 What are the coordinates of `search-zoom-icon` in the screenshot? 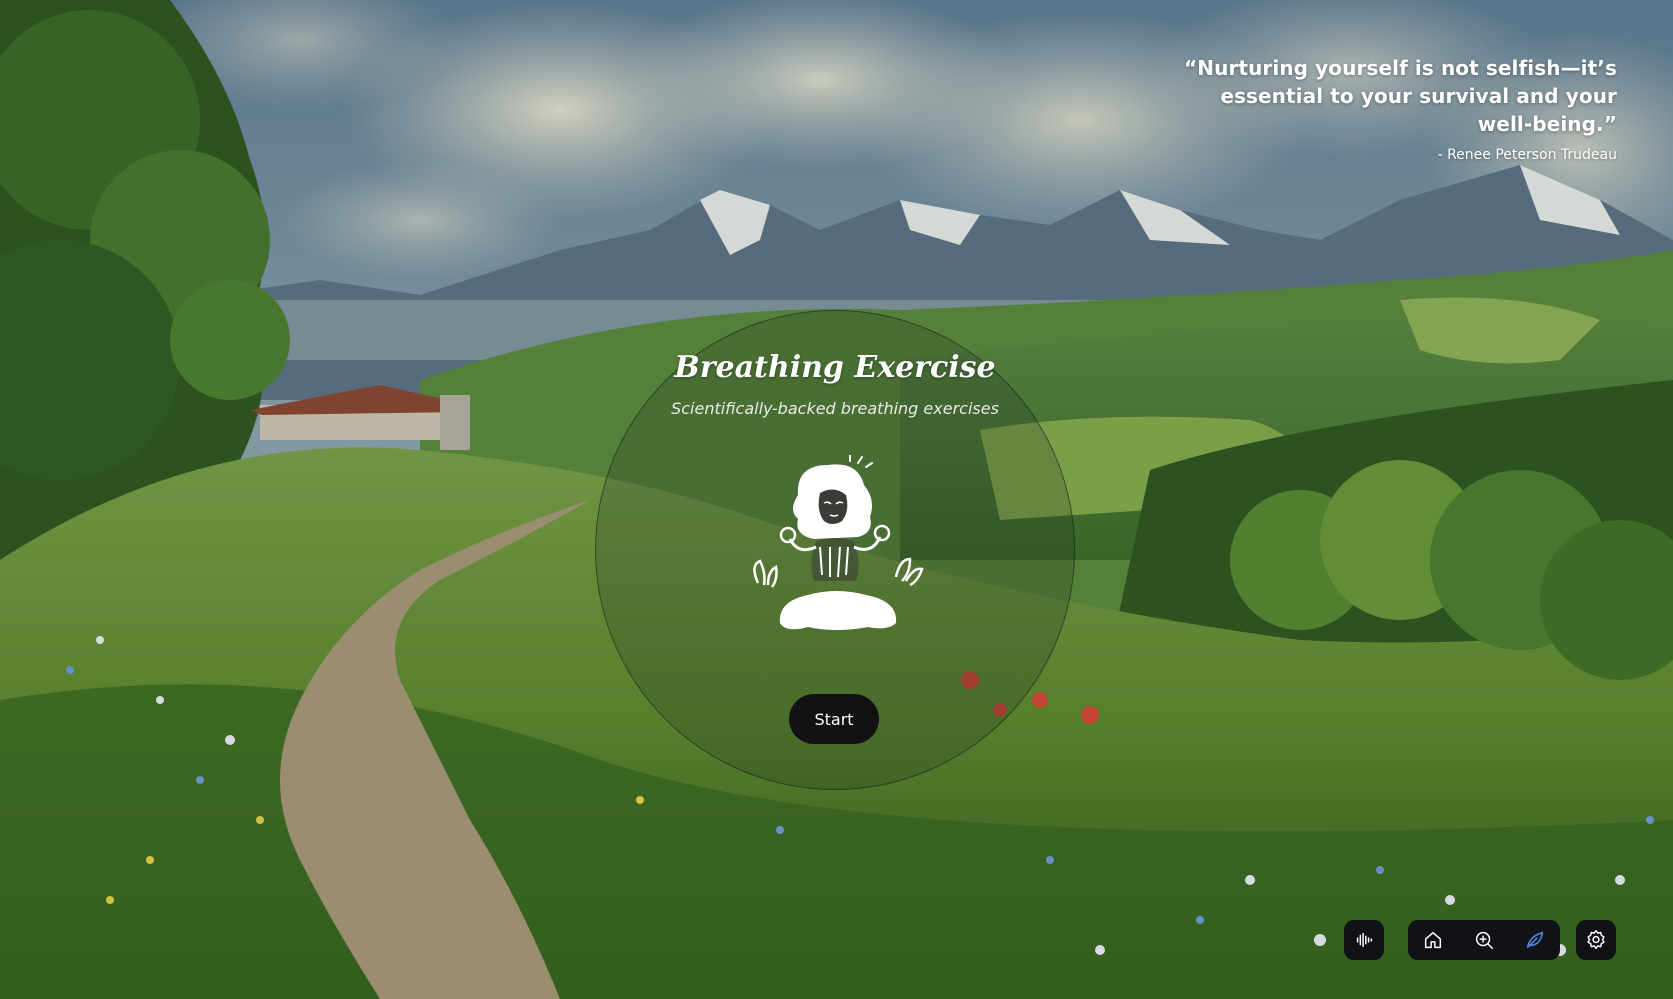 It's located at (1484, 940).